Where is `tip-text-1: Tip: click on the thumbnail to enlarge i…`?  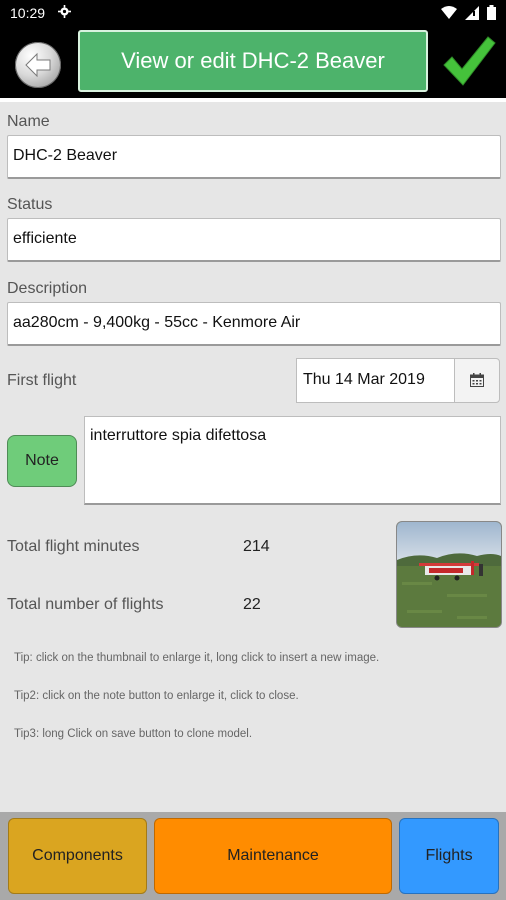 tip-text-1: Tip: click on the thumbnail to enlarge i… is located at coordinates (197, 658).